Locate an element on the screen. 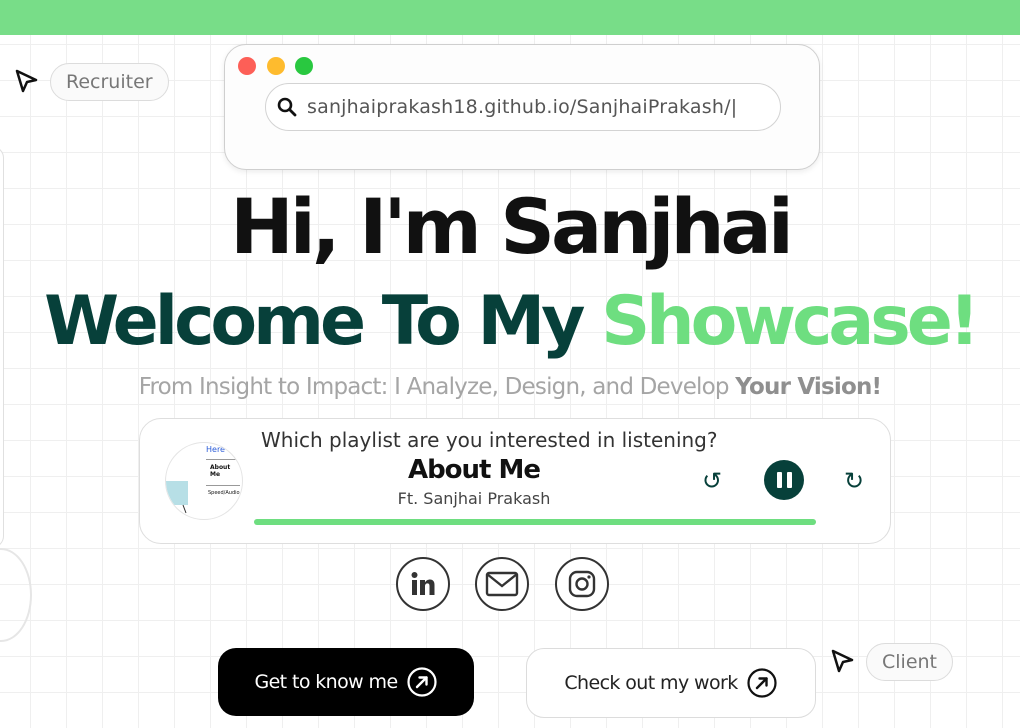 The image size is (1020, 728). client-tag: Client is located at coordinates (892, 662).